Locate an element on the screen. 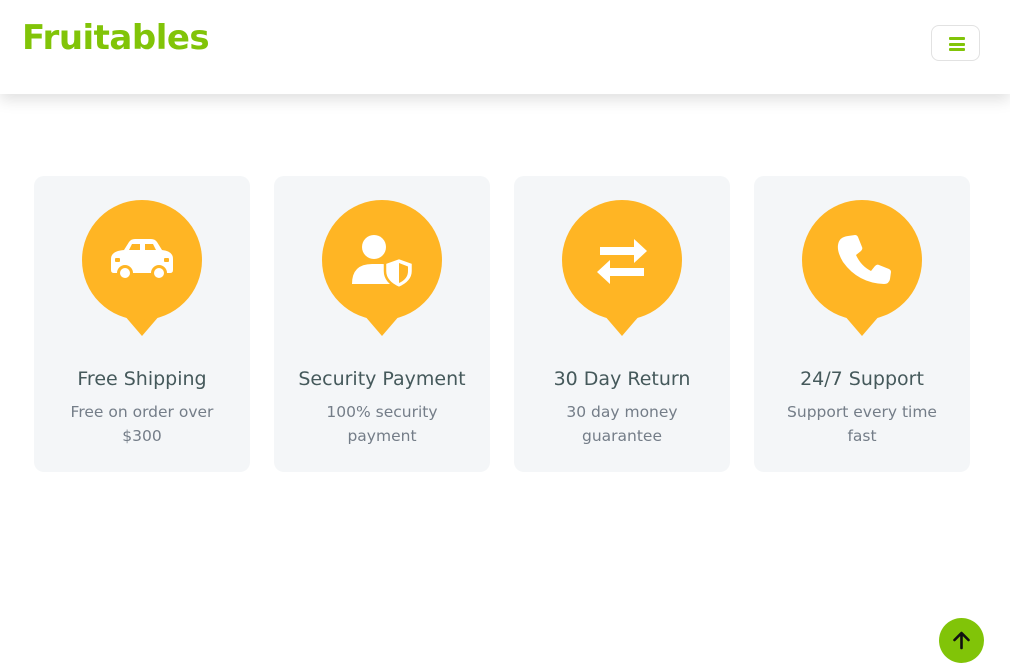 Image resolution: width=1010 pixels, height=667 pixels. feature-card-security-payment: Security Payment 100% security payment is located at coordinates (382, 324).